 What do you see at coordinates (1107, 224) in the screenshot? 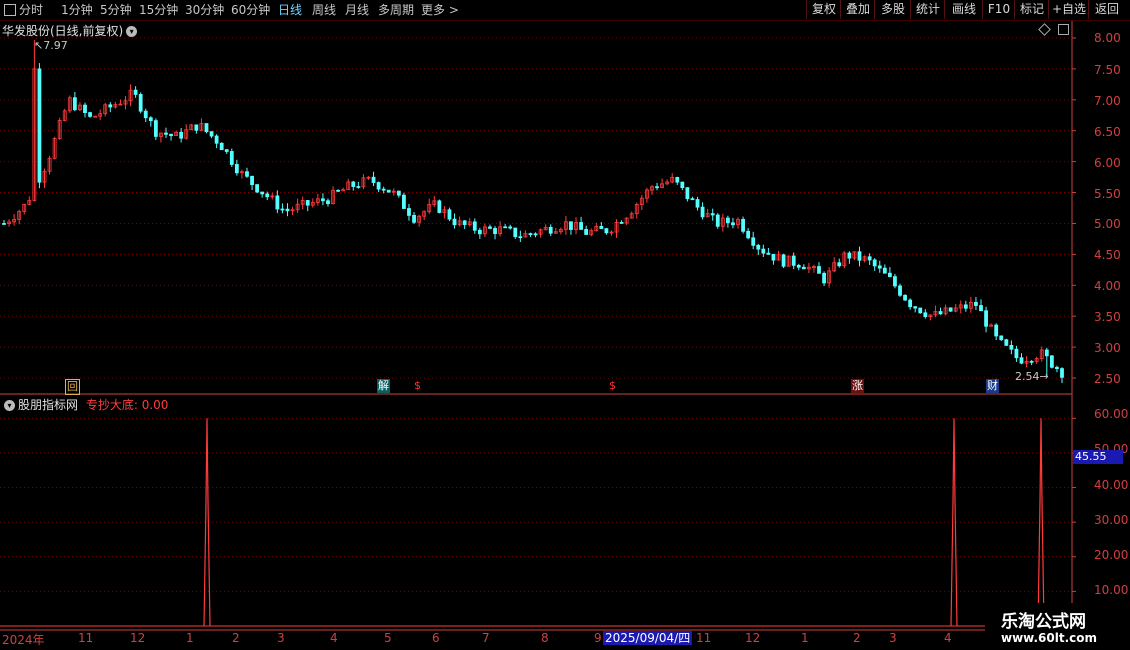
I see `y-tick: 5.00` at bounding box center [1107, 224].